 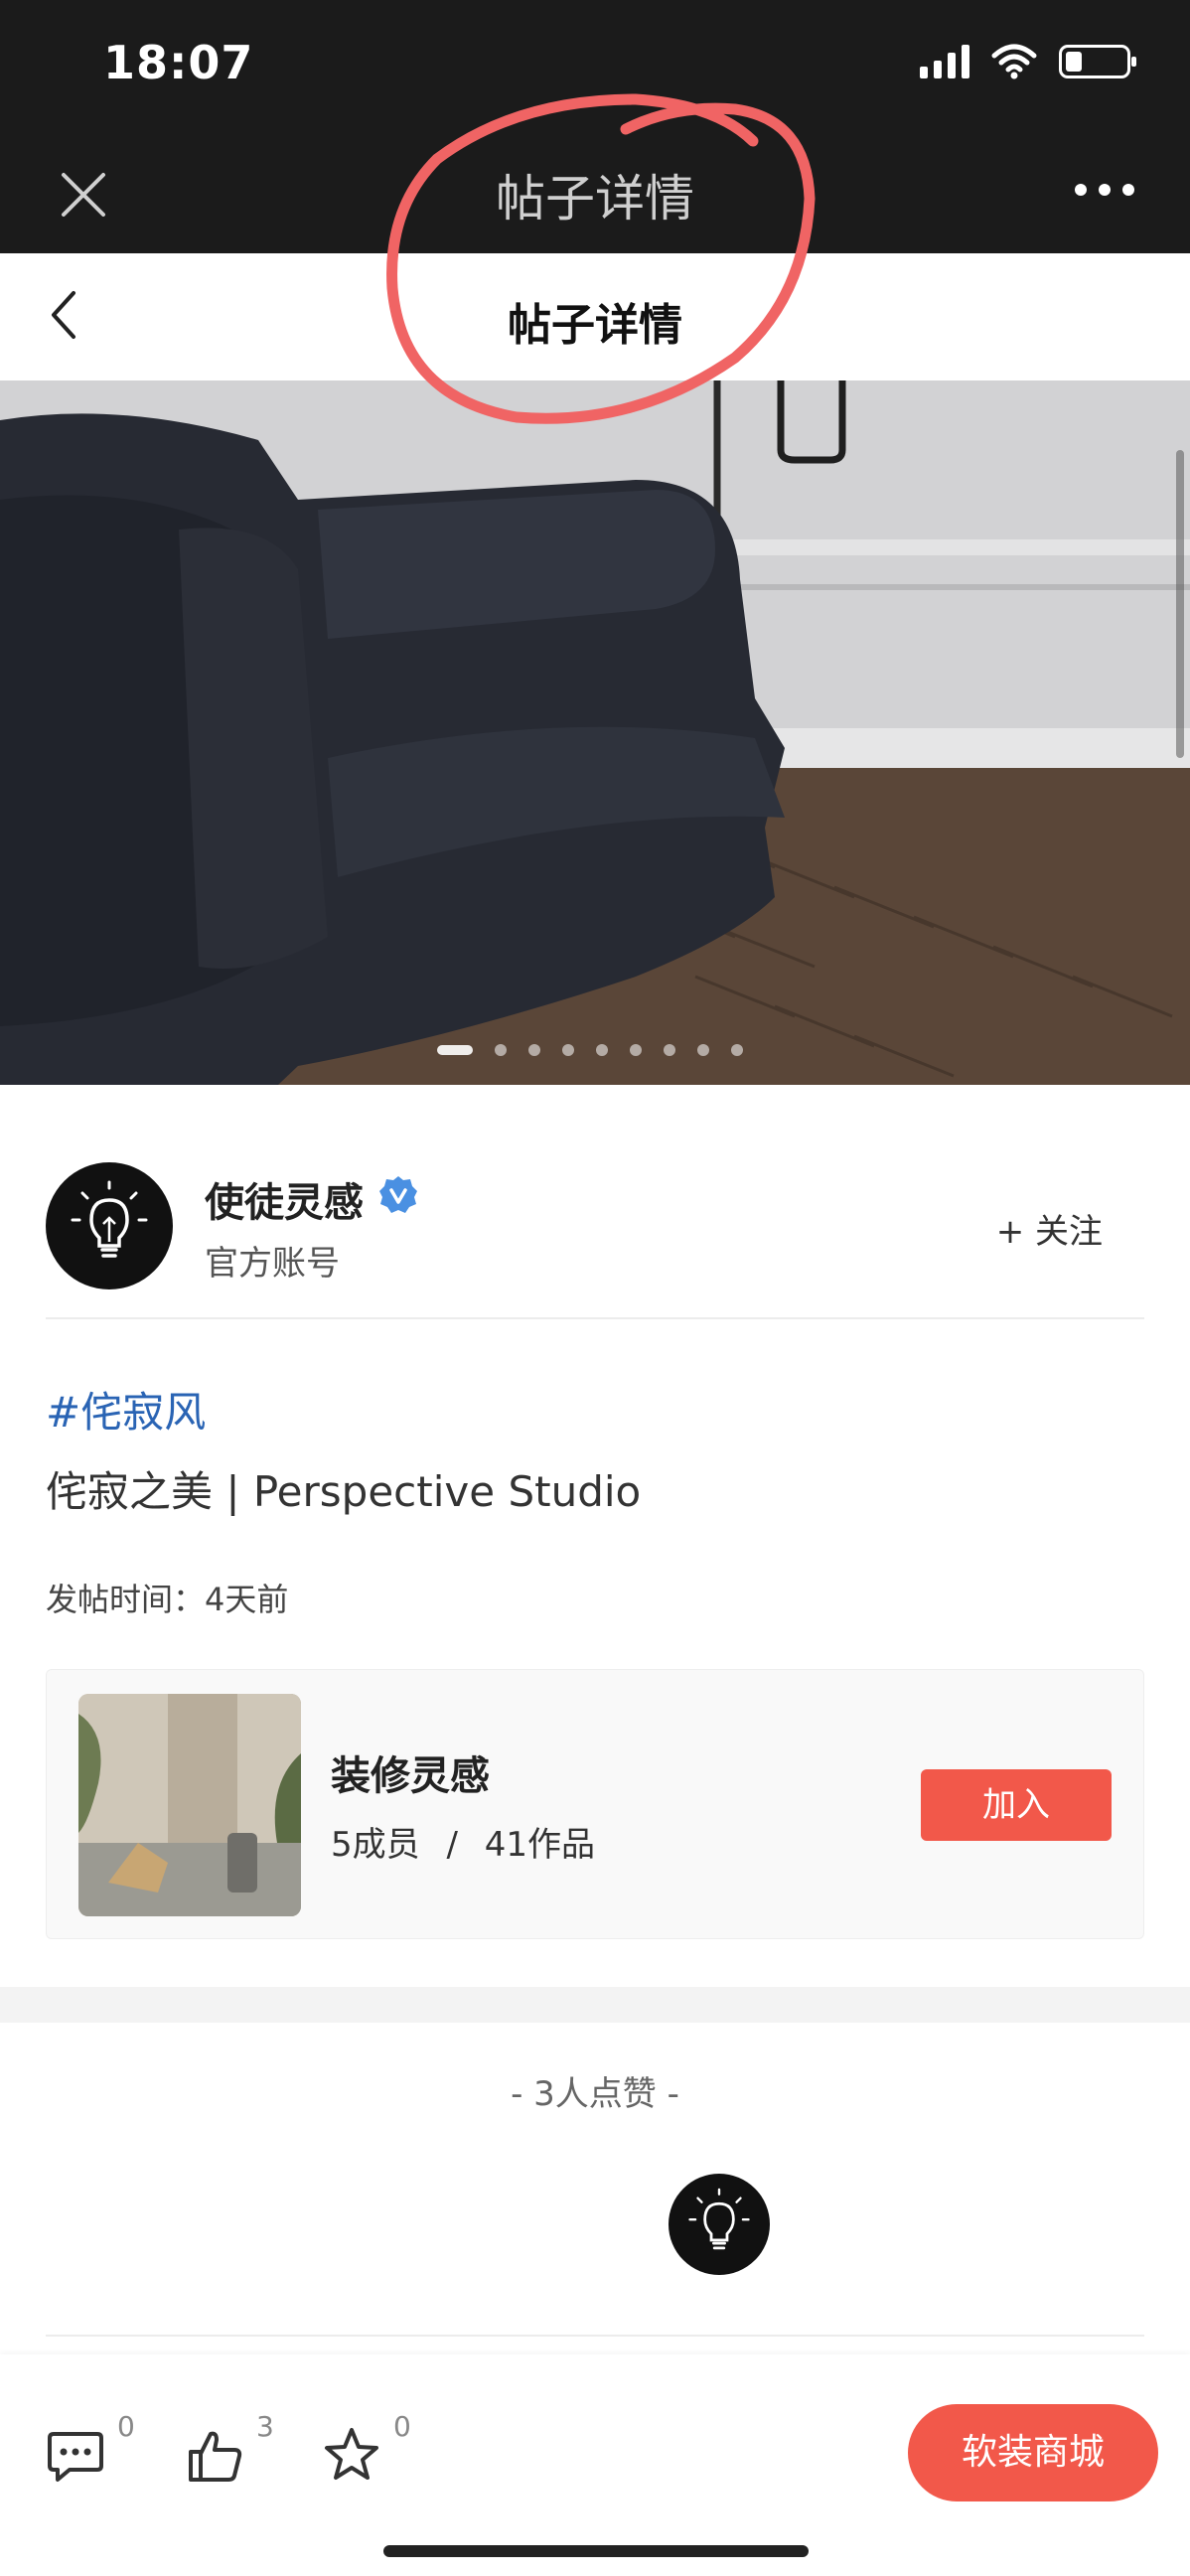 What do you see at coordinates (944, 62) in the screenshot?
I see `signal-icon` at bounding box center [944, 62].